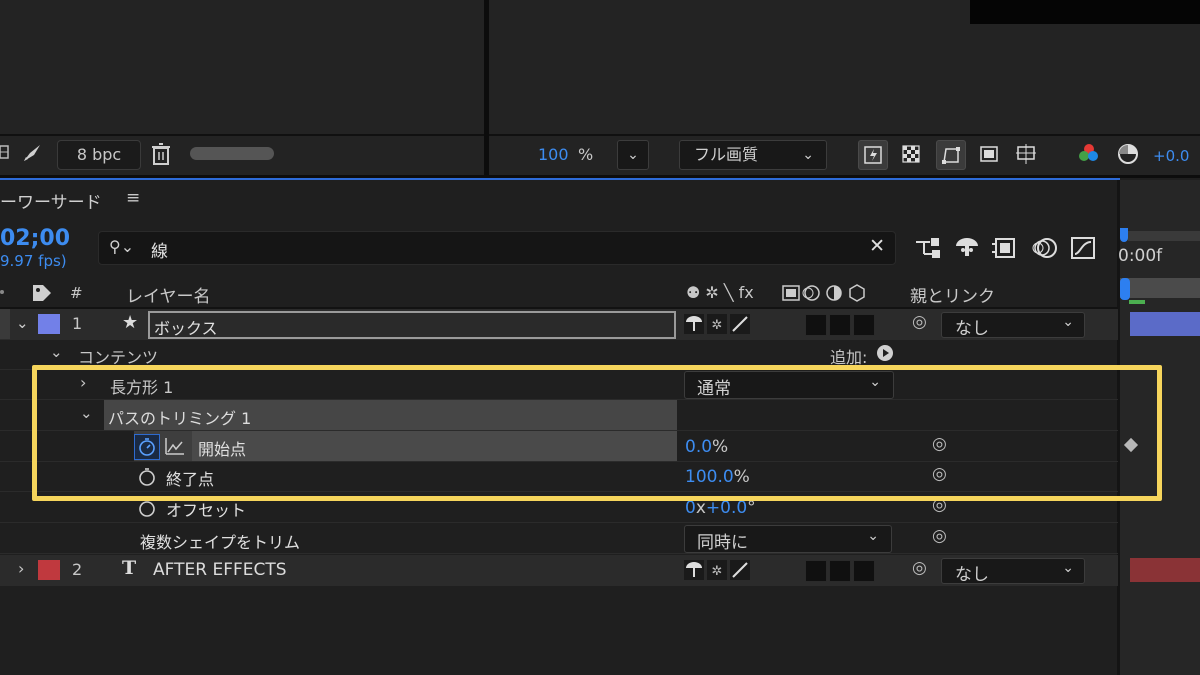 This screenshot has width=1200, height=675. What do you see at coordinates (559, 570) in the screenshot?
I see `layer-row: › 2 T AFTER EFFECTS ✲ ◎ なし ⌄` at bounding box center [559, 570].